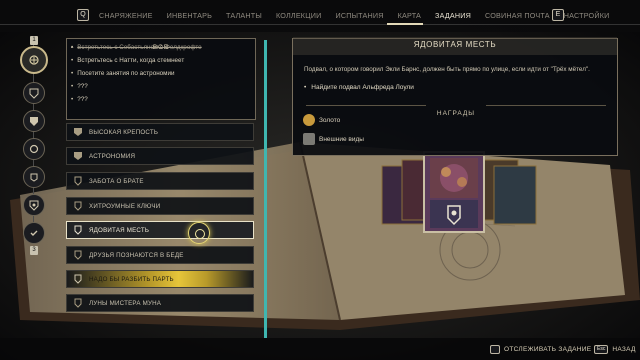  Describe the element at coordinates (601, 349) in the screenshot. I see `back-key: Esc` at that location.